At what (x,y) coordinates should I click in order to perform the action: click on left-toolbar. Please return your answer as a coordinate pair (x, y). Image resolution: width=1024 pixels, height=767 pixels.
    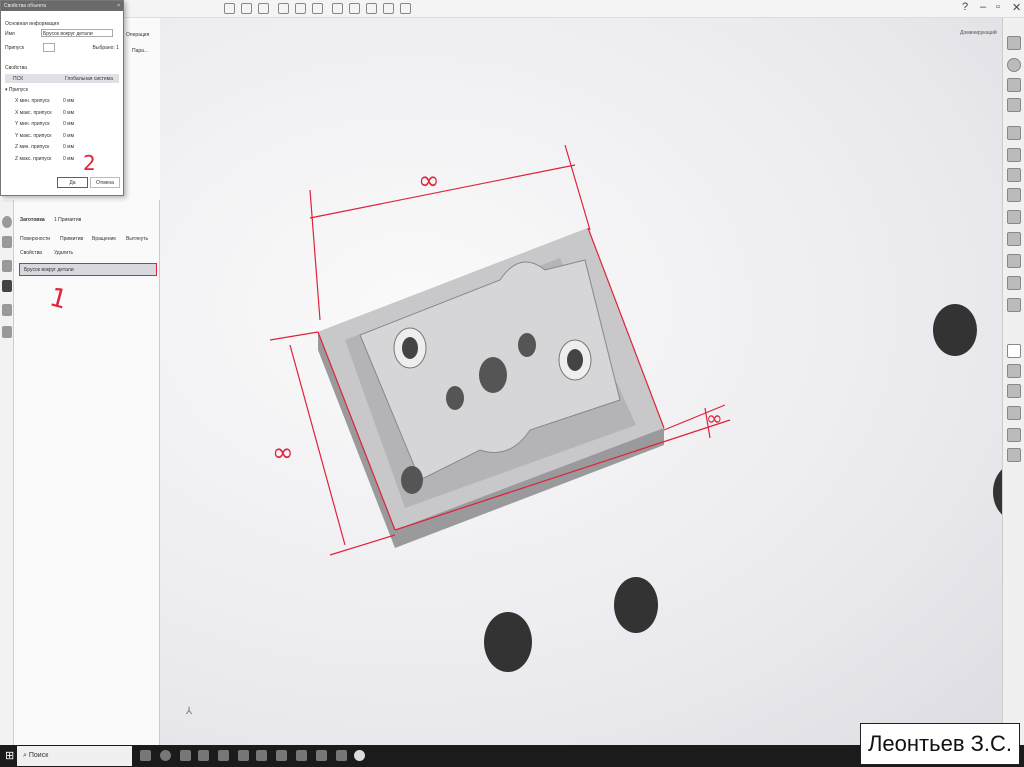
    Looking at the image, I should click on (7, 472).